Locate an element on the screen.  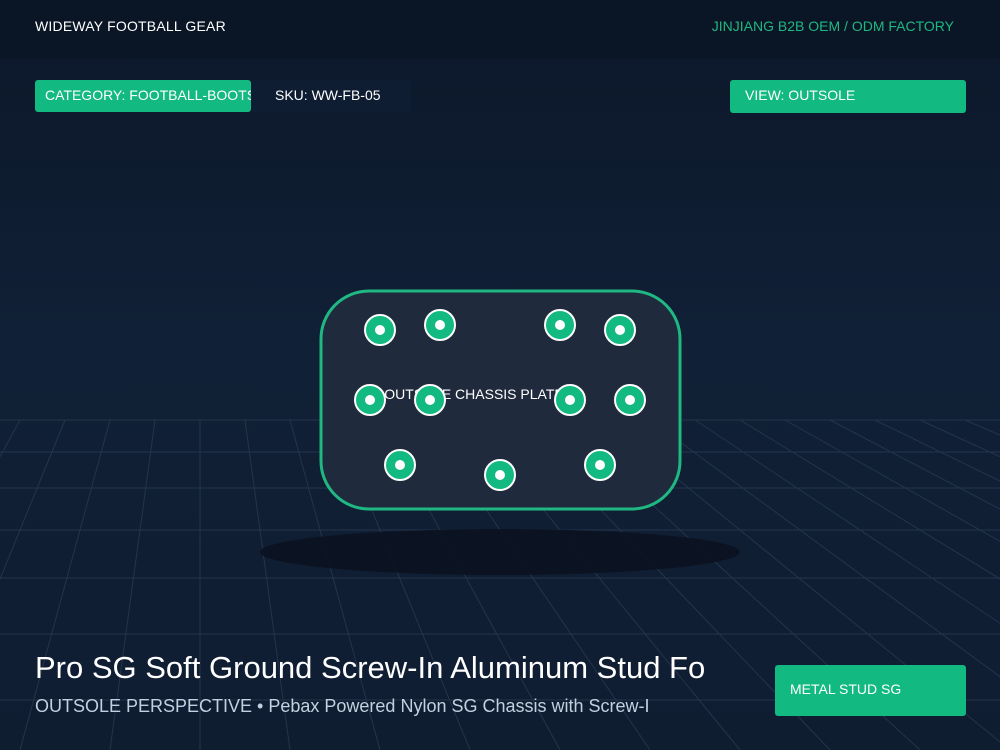
sku-chip-label: SKU: WW-FB-05 is located at coordinates (328, 95).